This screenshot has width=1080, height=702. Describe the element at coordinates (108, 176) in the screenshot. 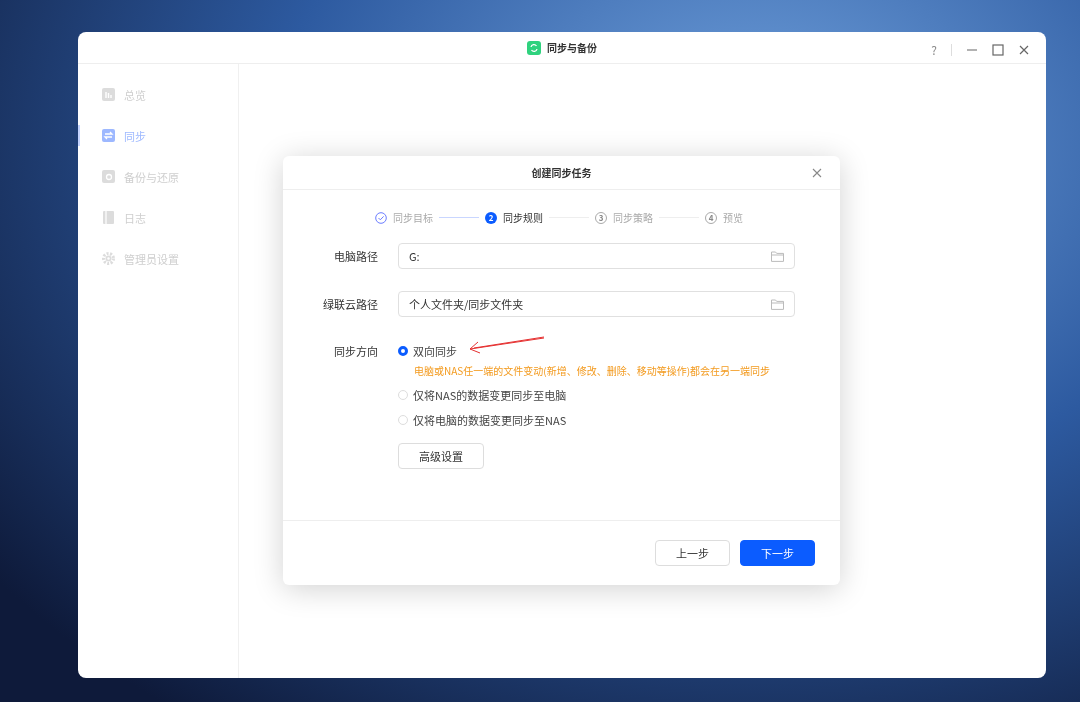

I see `backup-icon` at that location.